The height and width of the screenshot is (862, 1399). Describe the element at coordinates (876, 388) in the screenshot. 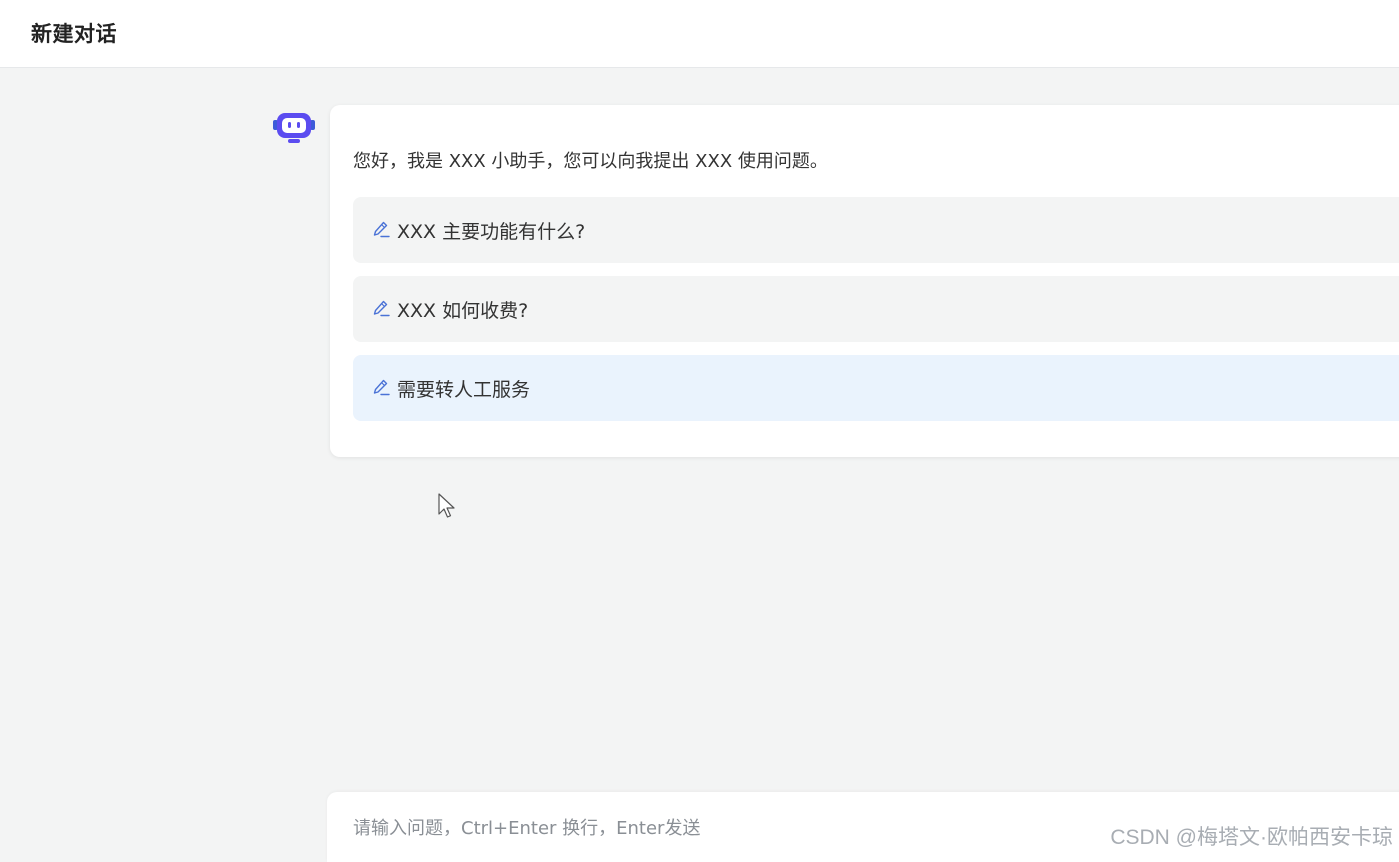

I see `suggestion-item-human-service: 需要转人工服务` at that location.